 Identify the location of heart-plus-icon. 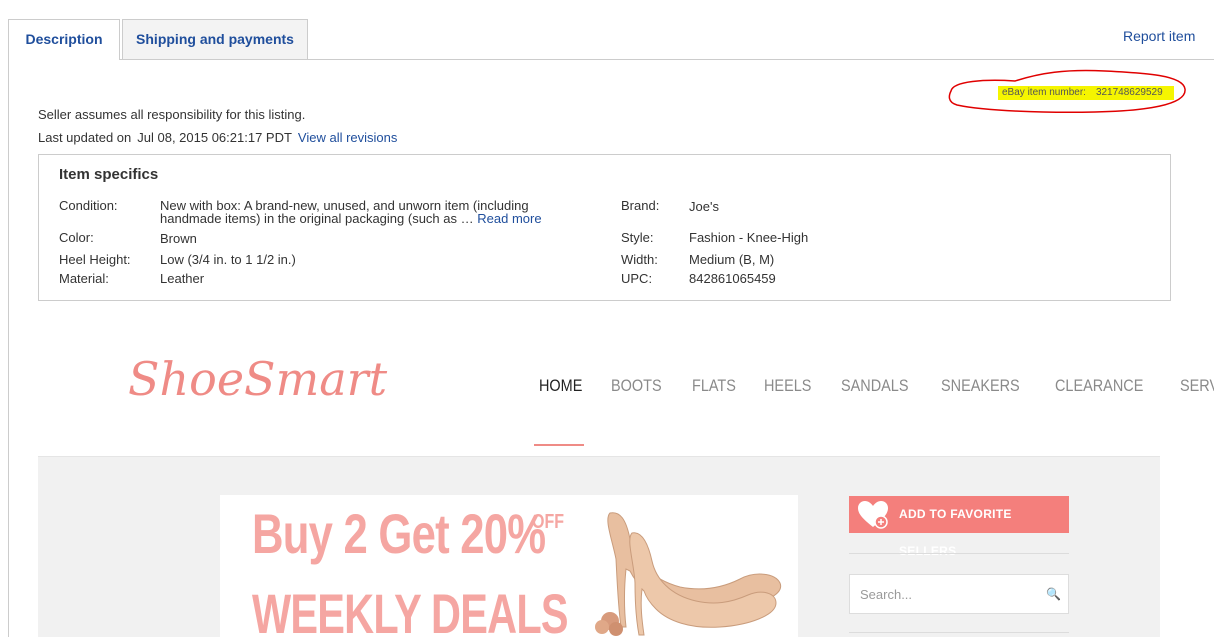
(873, 515).